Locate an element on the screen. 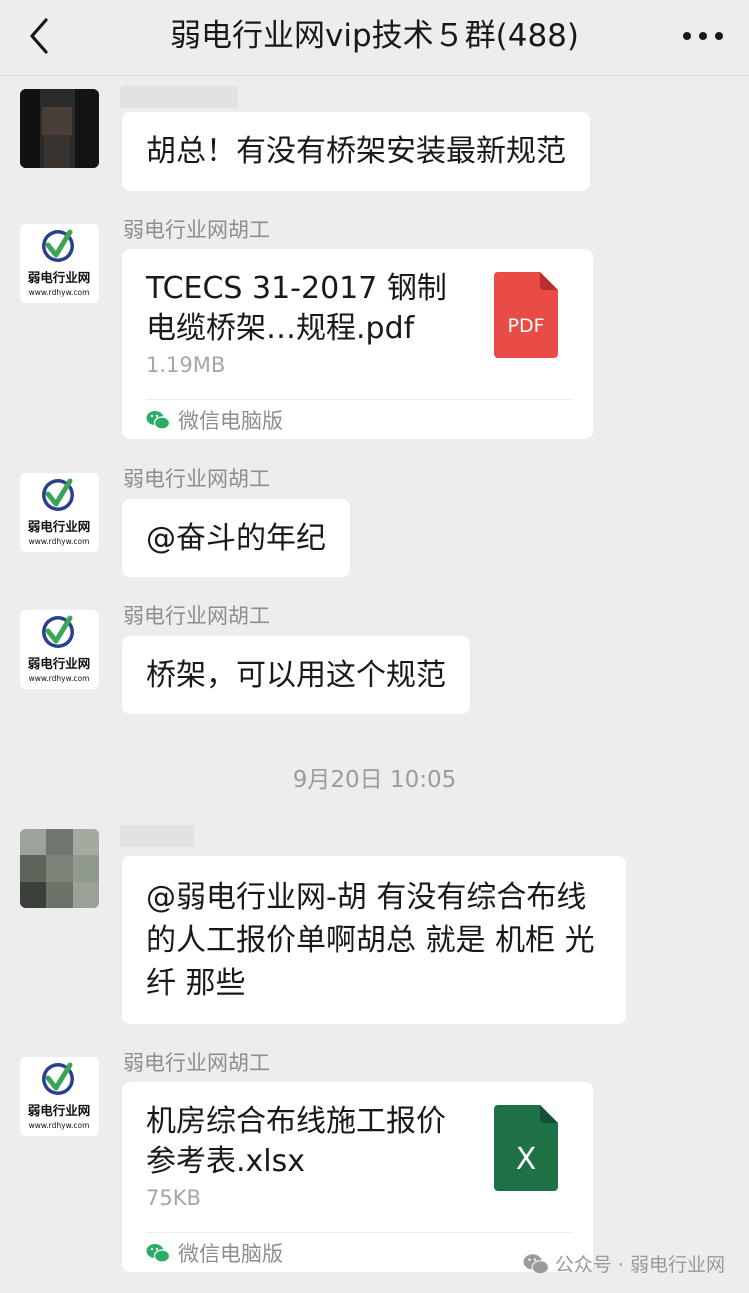  excel-file-icon: X is located at coordinates (526, 1148).